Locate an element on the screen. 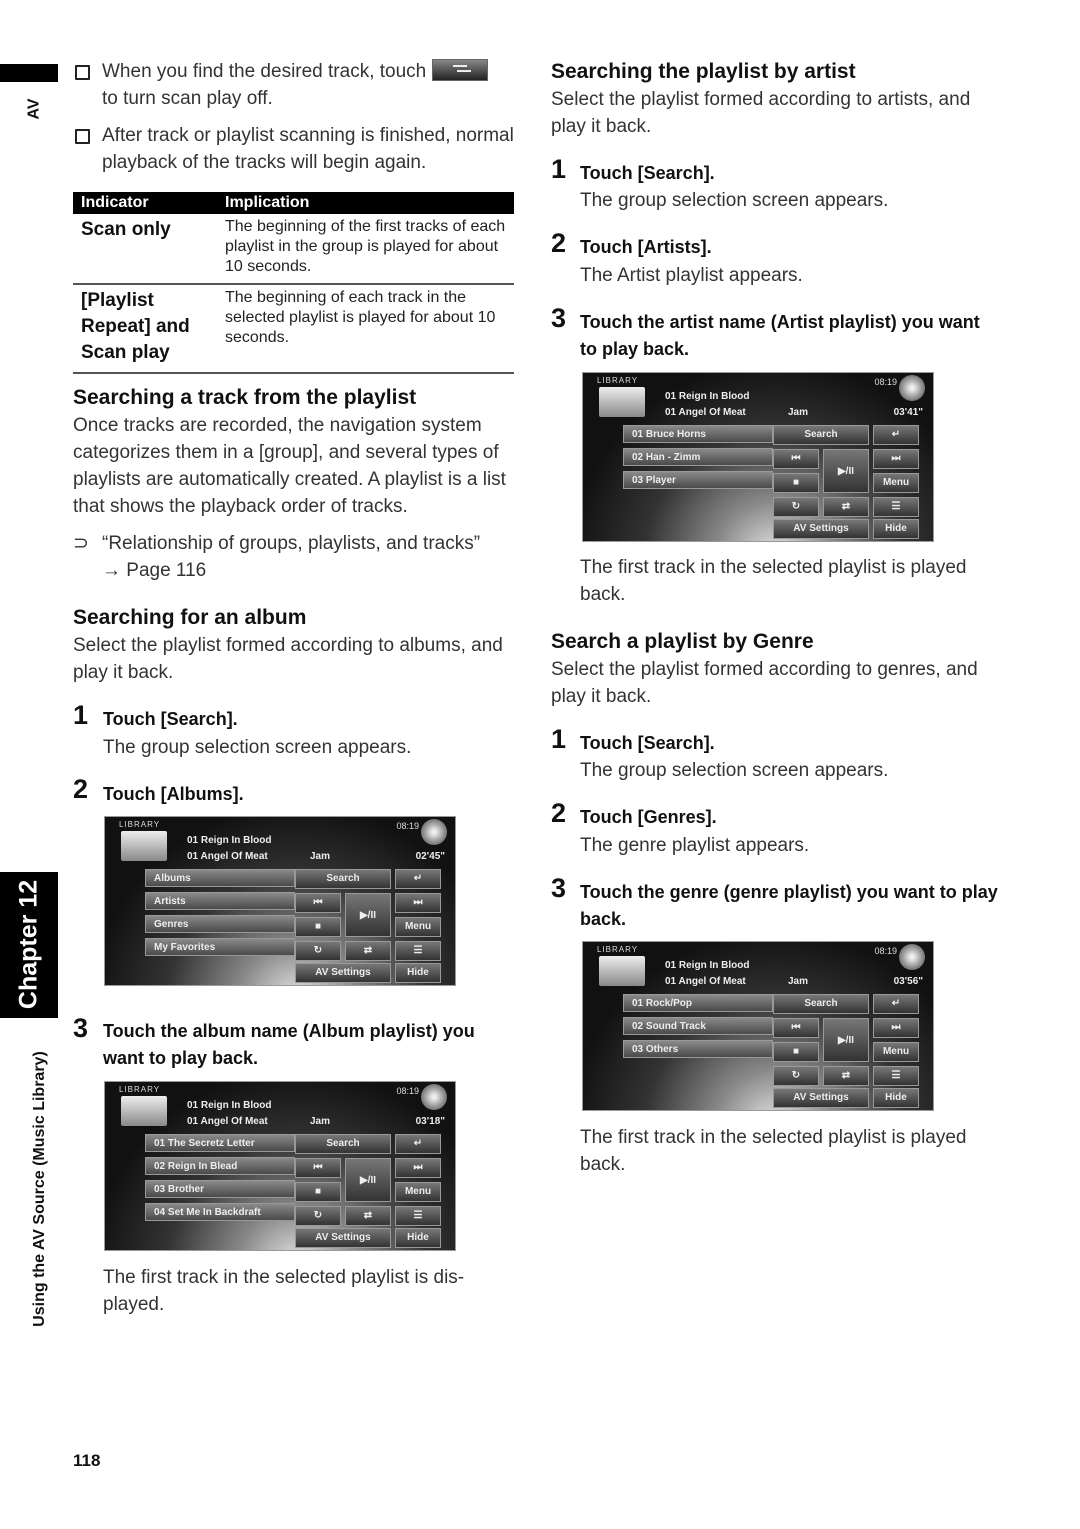 Image resolution: width=1080 pixels, height=1529 pixels. list-item: 02 Sound Track is located at coordinates (698, 1026).